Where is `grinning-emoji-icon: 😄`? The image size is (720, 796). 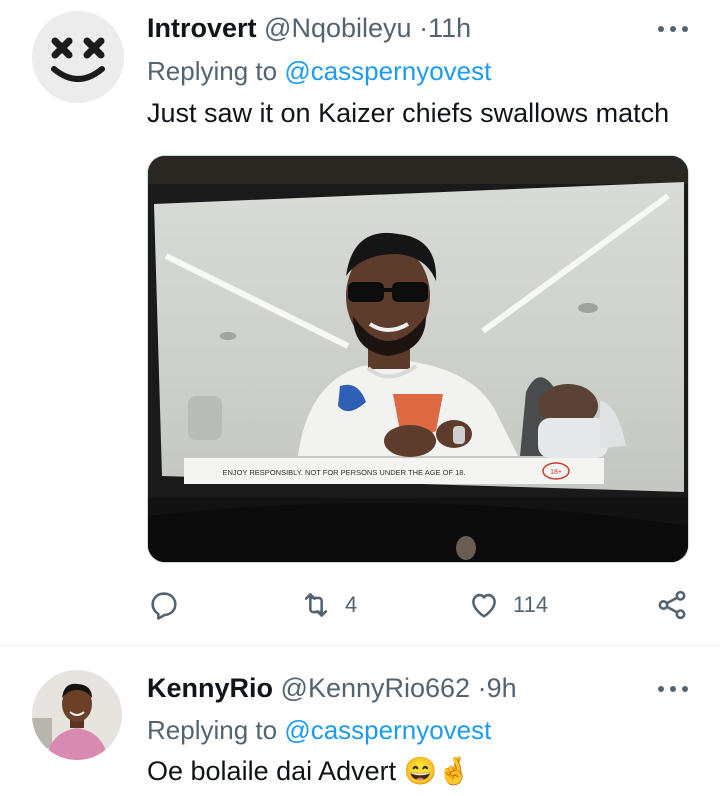
grinning-emoji-icon: 😄 is located at coordinates (420, 771).